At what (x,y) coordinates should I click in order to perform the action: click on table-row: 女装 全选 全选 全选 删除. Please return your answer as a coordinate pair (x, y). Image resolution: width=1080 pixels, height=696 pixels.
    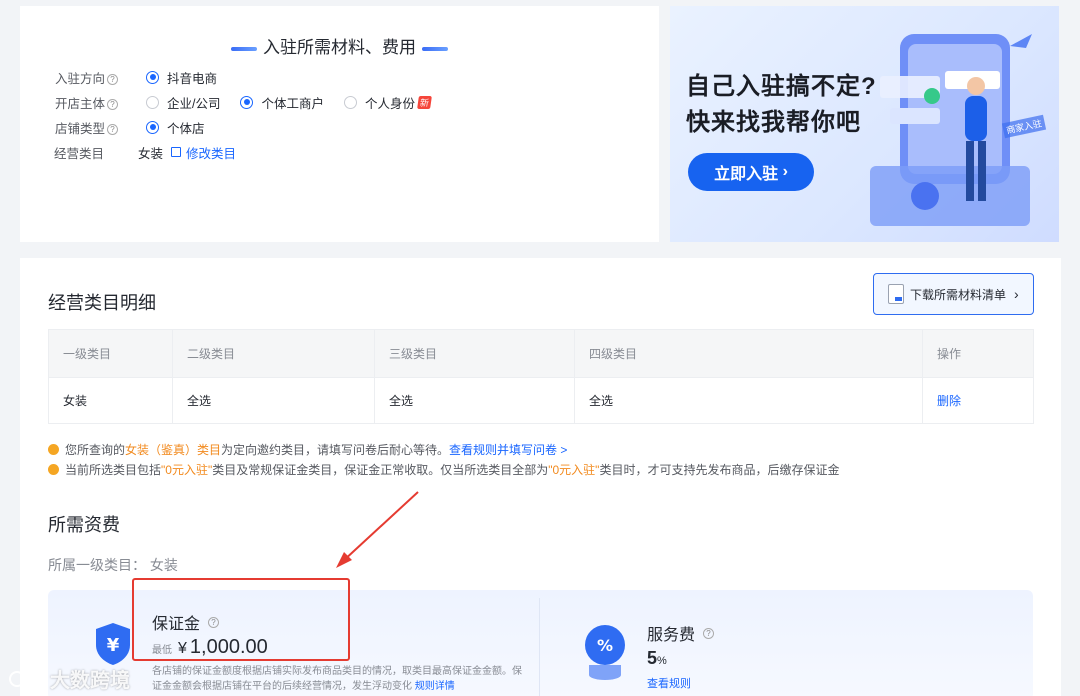
    Looking at the image, I should click on (541, 400).